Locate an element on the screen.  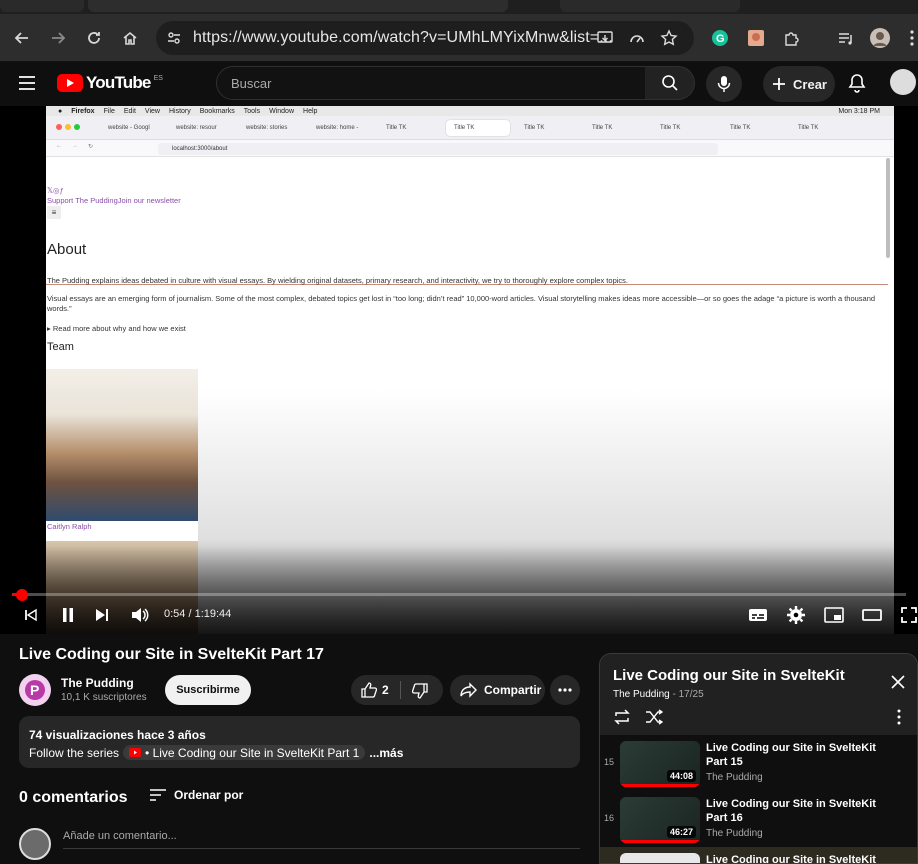
channel-name: The Pudding is located at coordinates (97, 683).